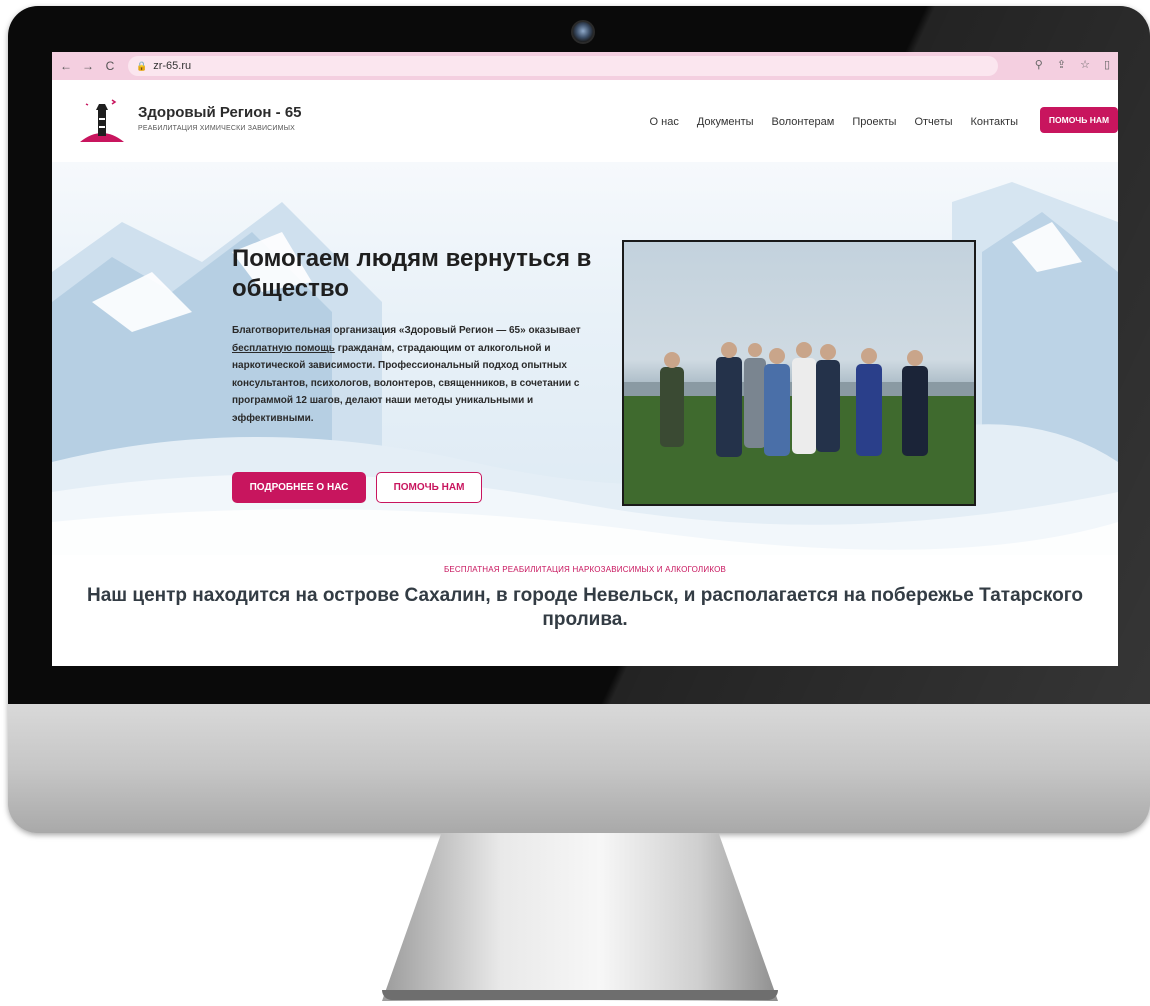  I want to click on url-text: zr-65.ru, so click(172, 66).